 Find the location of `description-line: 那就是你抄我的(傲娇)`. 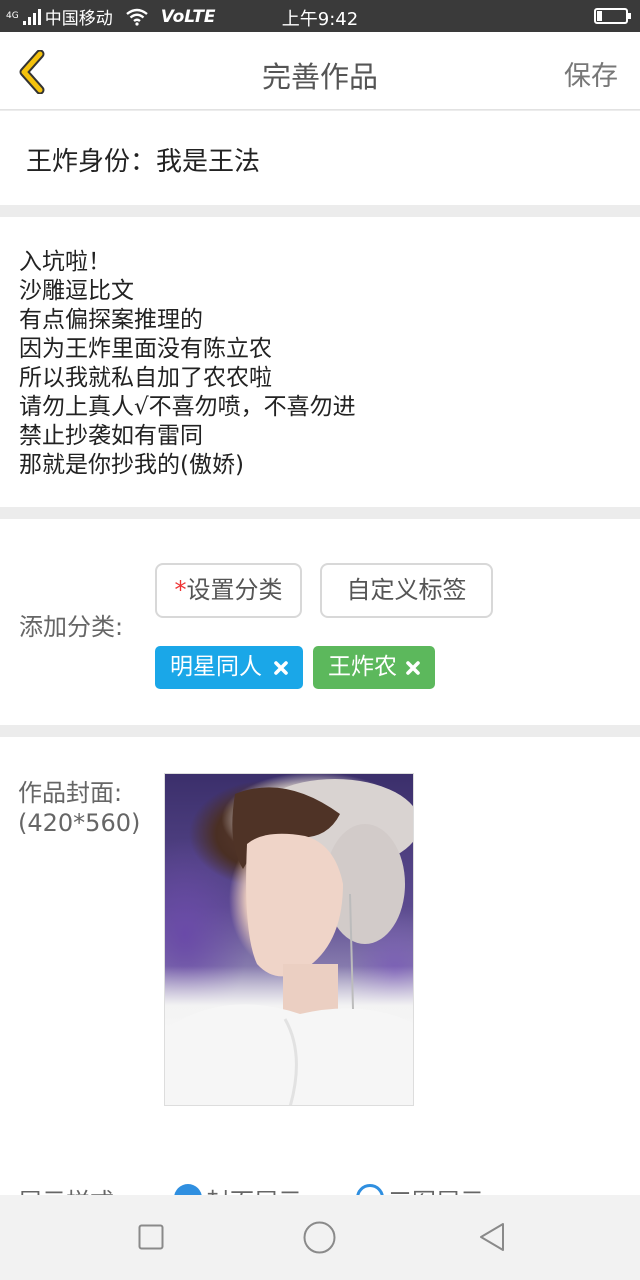

description-line: 那就是你抄我的(傲娇) is located at coordinates (131, 465).